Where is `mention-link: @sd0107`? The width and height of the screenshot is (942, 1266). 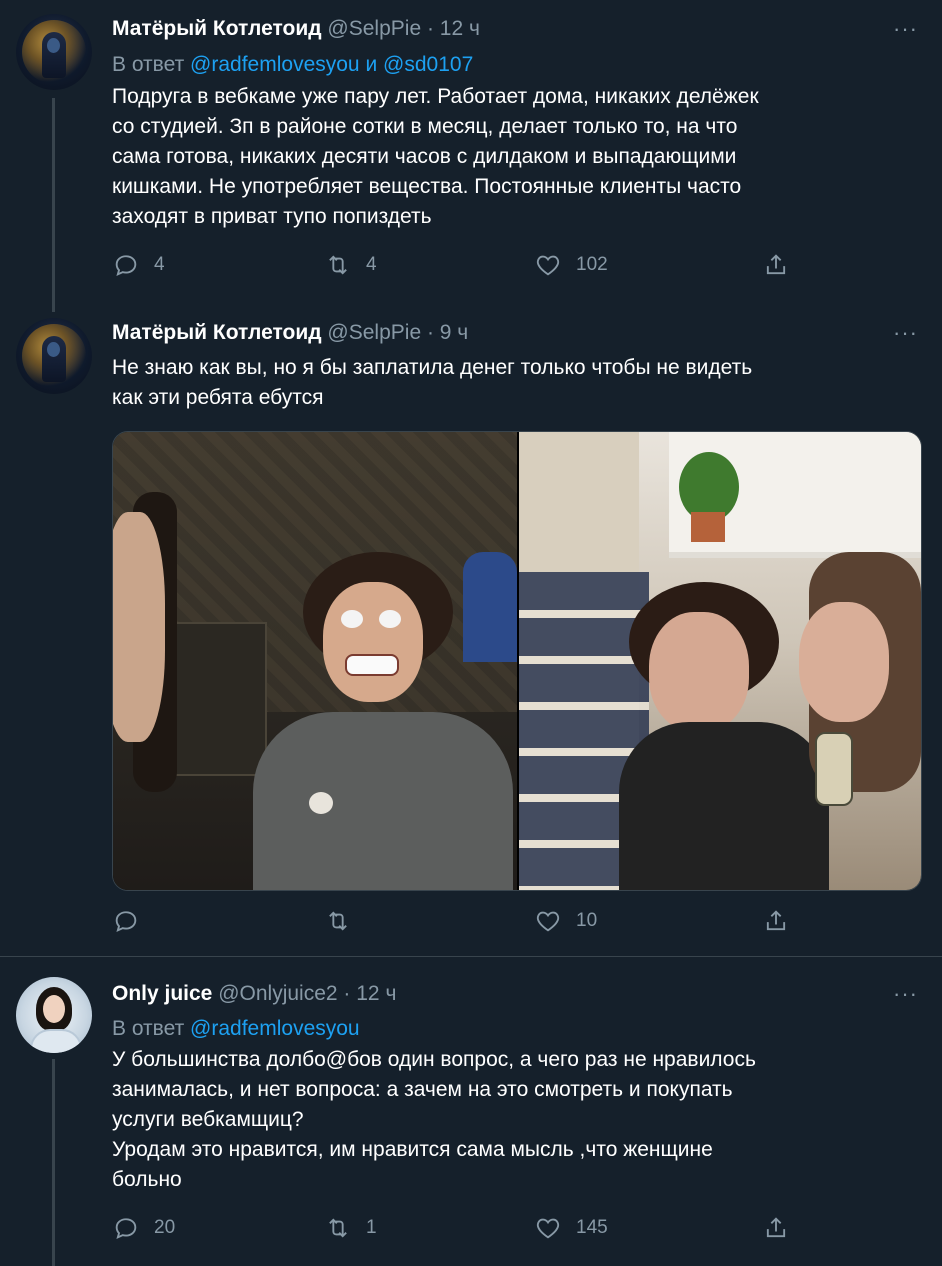
mention-link: @sd0107 is located at coordinates (428, 64).